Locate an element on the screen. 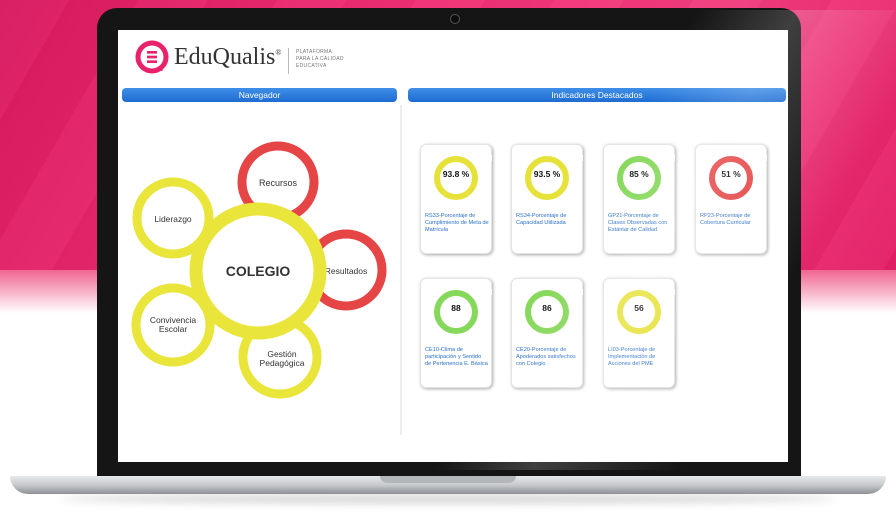  indicators-header: Indicadores Destacados is located at coordinates (597, 95).